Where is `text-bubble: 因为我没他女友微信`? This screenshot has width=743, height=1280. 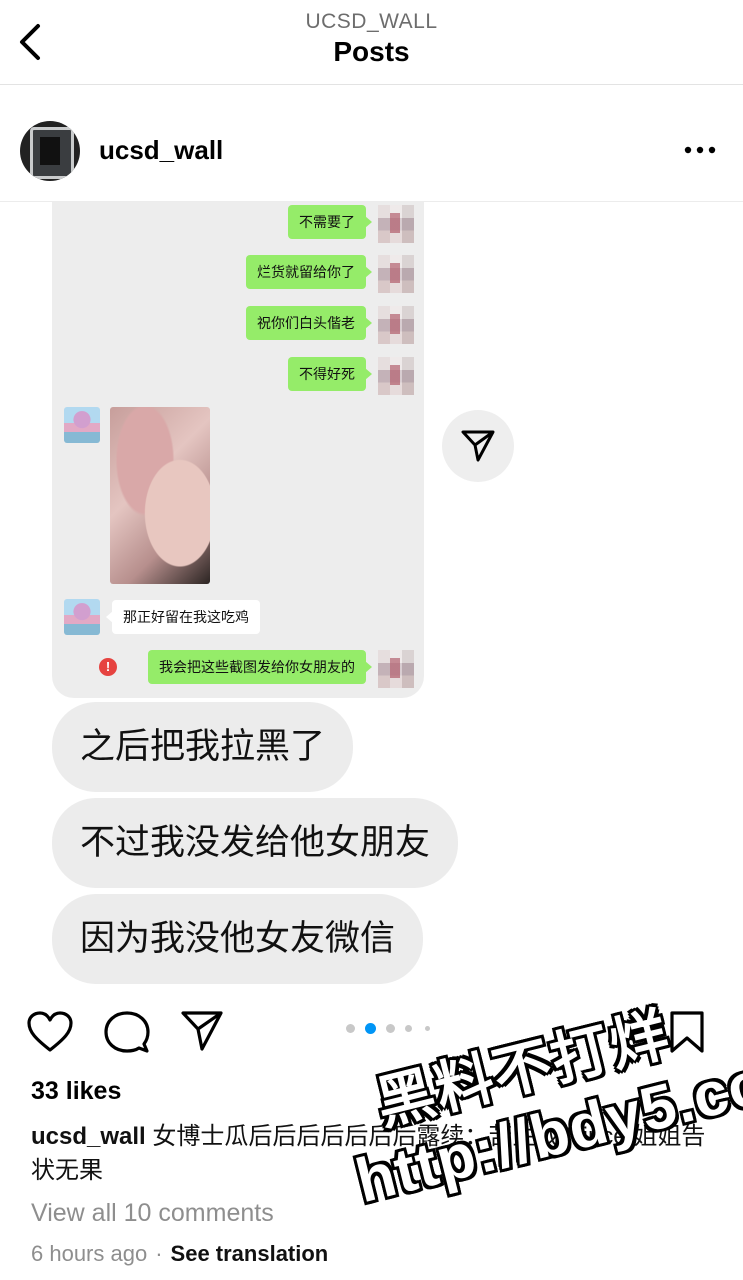 text-bubble: 因为我没他女友微信 is located at coordinates (238, 939).